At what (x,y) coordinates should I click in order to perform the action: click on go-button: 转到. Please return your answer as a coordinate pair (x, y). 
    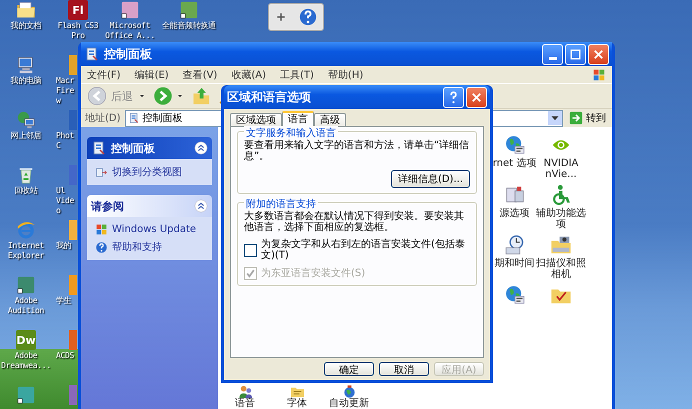
    Looking at the image, I should click on (587, 118).